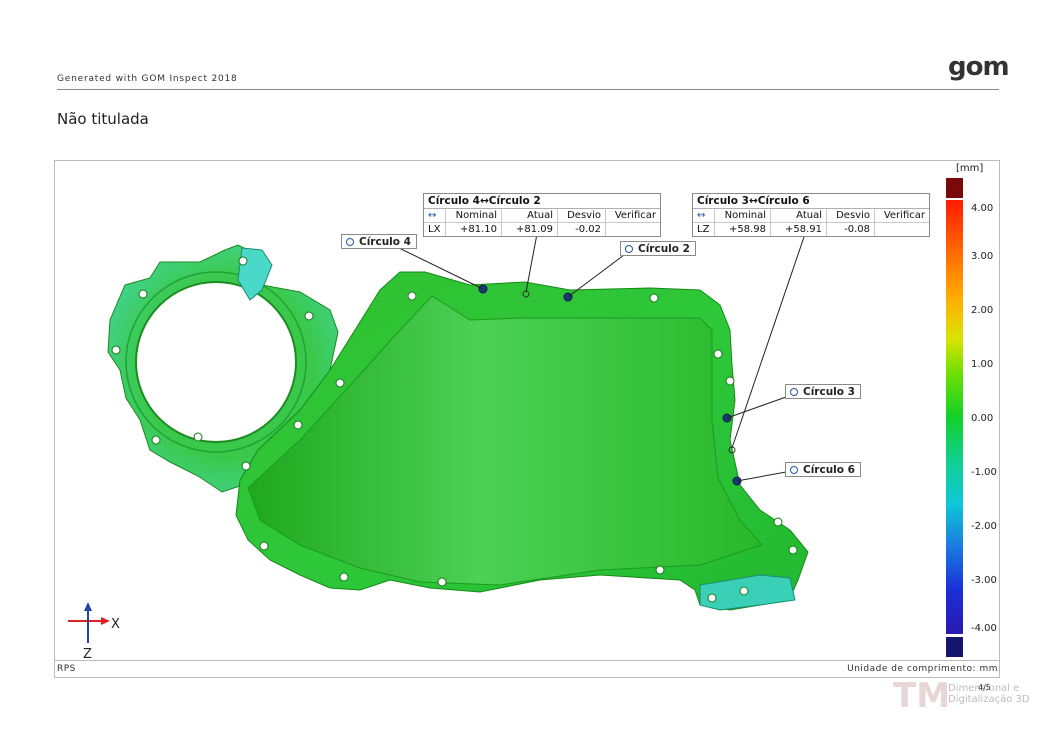 The height and width of the screenshot is (749, 1060). What do you see at coordinates (704, 229) in the screenshot?
I see `cell-axis: LZ` at bounding box center [704, 229].